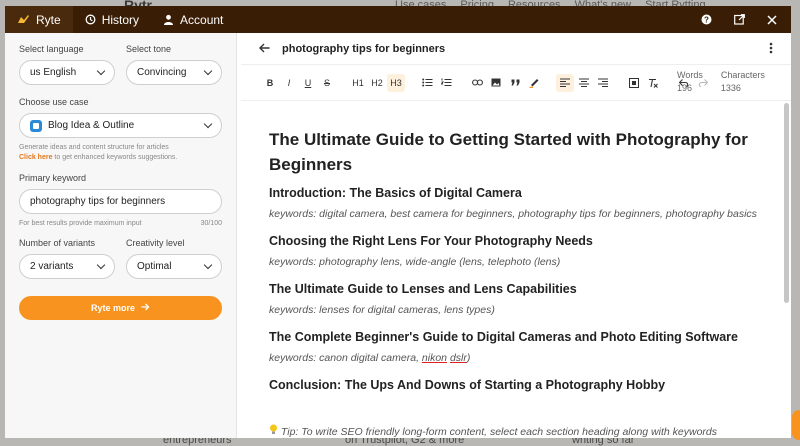  What do you see at coordinates (154, 266) in the screenshot?
I see `creativity-value: Optimal` at bounding box center [154, 266].